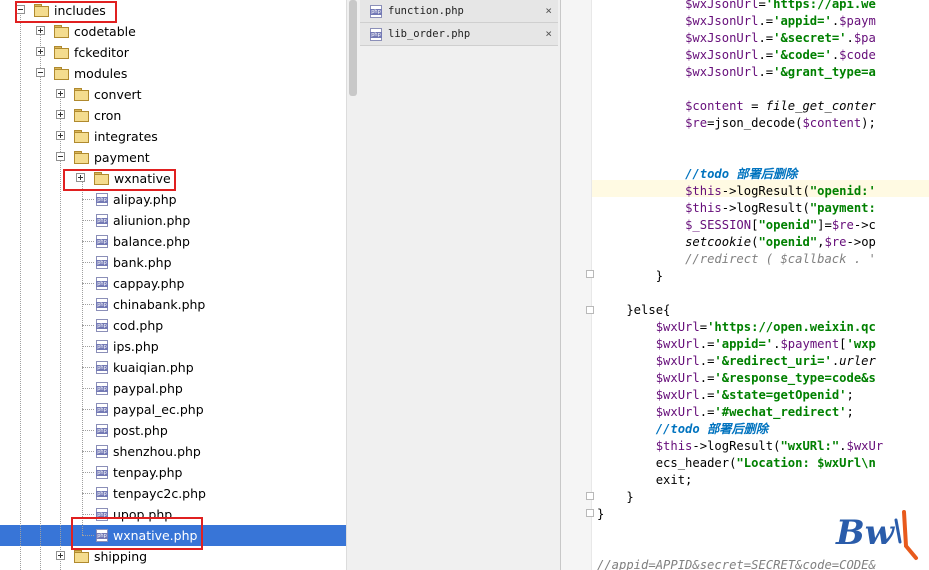  I want to click on tree-item-fckeditor: fckeditor, so click(173, 52).